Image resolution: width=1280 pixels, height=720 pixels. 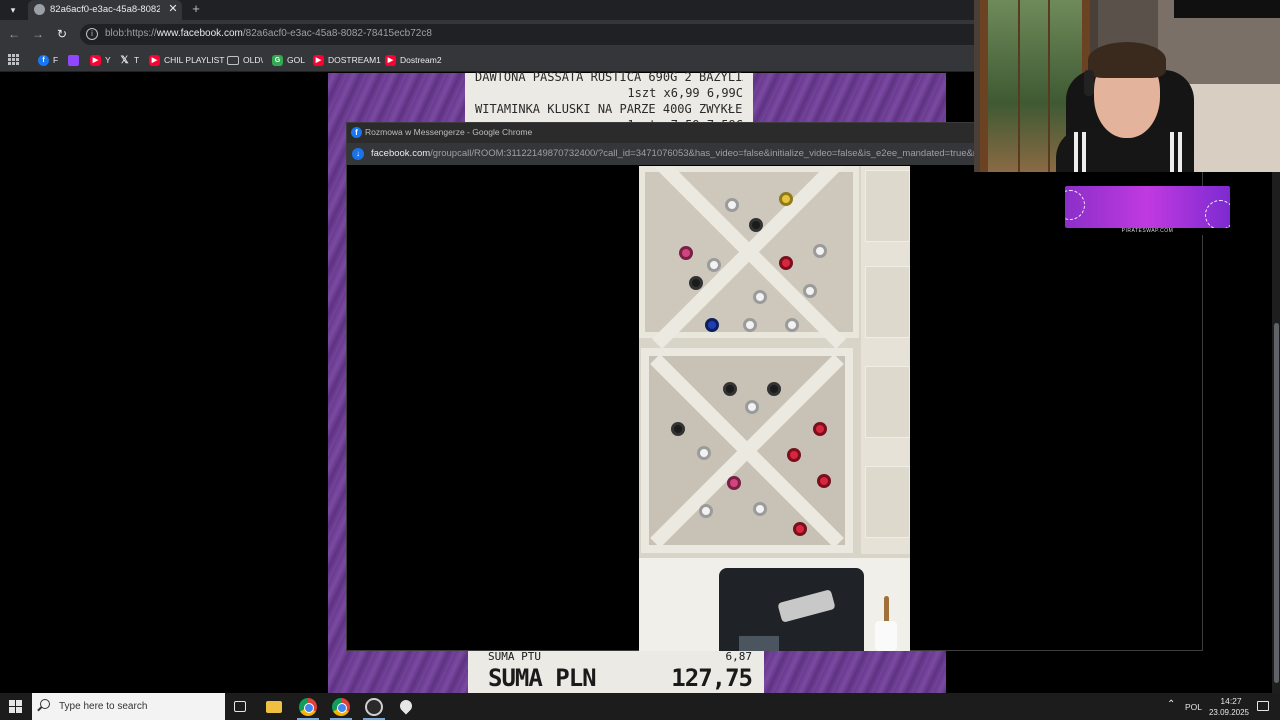 I want to click on clock-time: 14:27, so click(x=1231, y=701).